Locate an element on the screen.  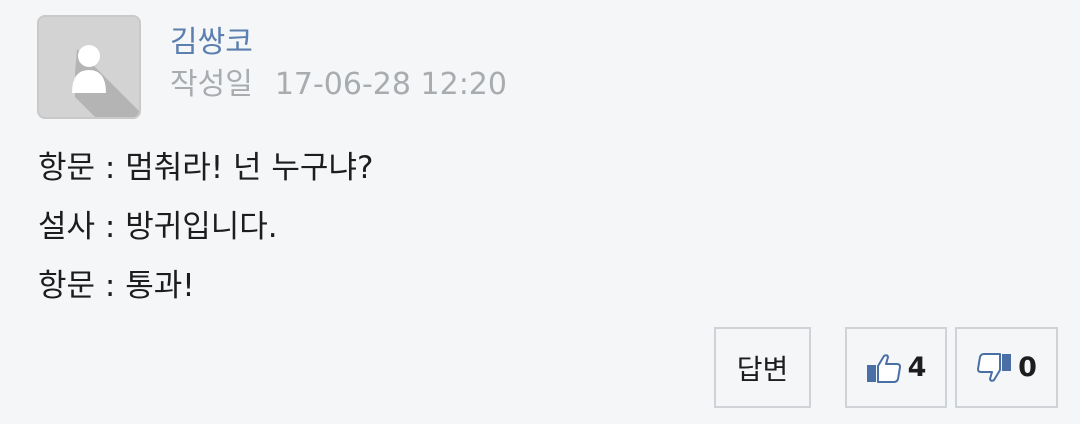
dislike-count: 0 is located at coordinates (1027, 367).